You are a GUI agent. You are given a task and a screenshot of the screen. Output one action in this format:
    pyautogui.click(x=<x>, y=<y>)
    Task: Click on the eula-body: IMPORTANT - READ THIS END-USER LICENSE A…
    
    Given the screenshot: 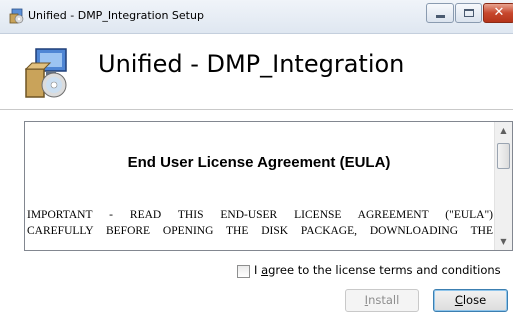 What is the action you would take?
    pyautogui.click(x=260, y=223)
    